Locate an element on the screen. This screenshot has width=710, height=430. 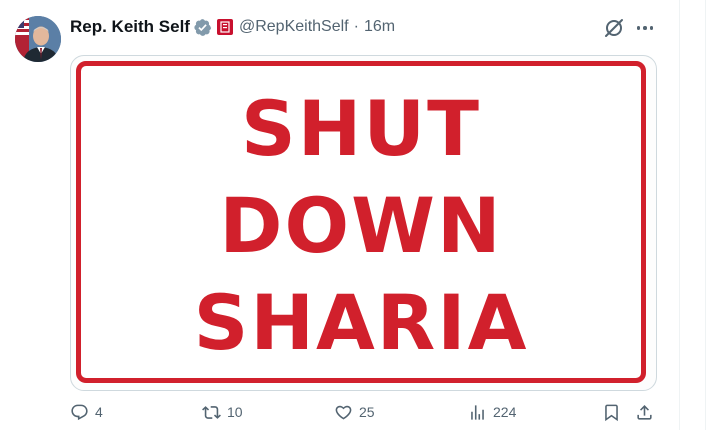
views-count: 224 is located at coordinates (505, 412).